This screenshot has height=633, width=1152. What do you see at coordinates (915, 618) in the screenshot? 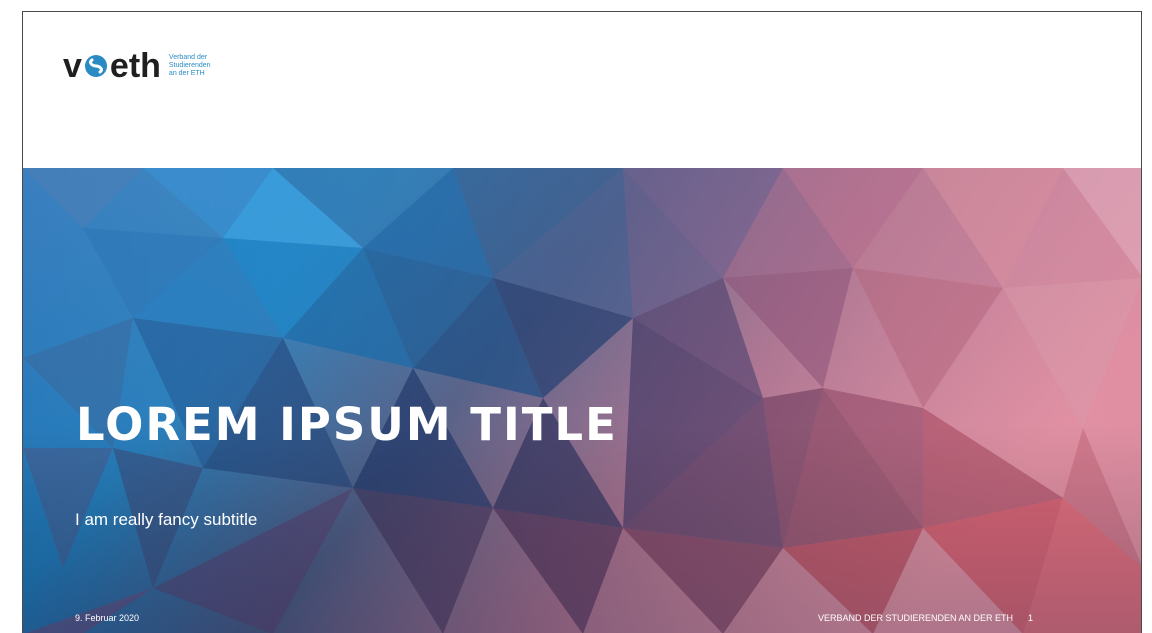
I see `footer-organization: VERBAND DER STUDIERENDEN AN DER ETH` at bounding box center [915, 618].